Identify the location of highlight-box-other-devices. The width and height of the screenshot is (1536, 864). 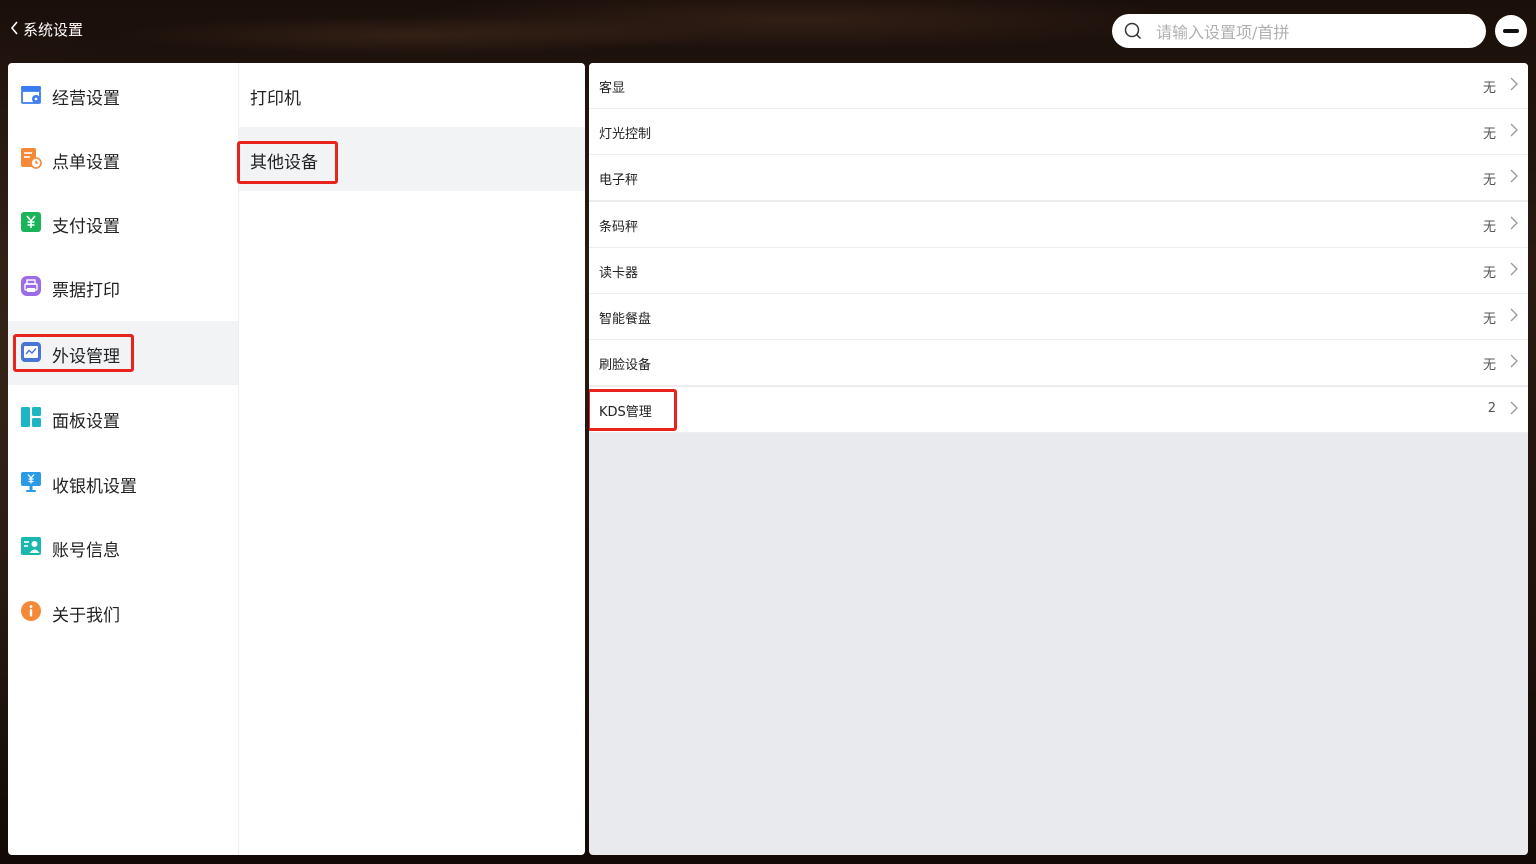
(287, 162).